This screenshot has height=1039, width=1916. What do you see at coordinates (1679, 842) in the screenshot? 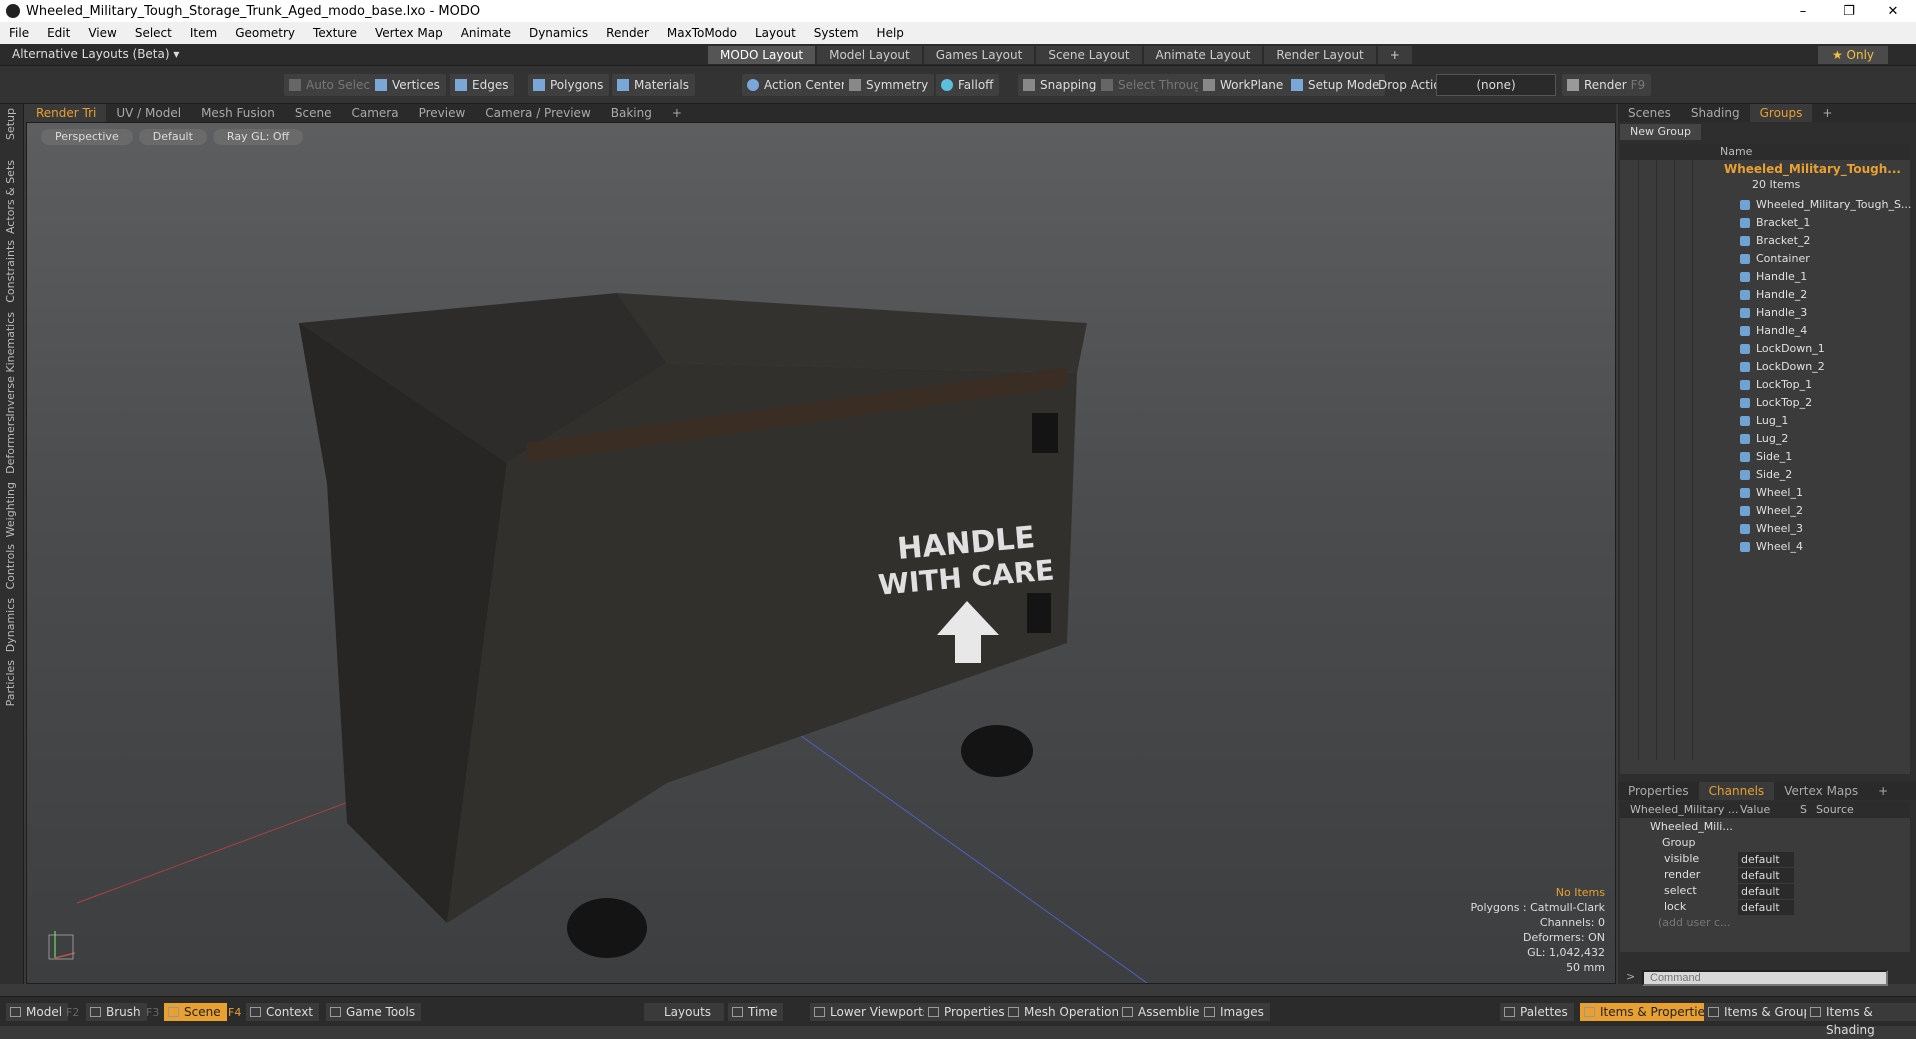
I see `channel-group: Group` at bounding box center [1679, 842].